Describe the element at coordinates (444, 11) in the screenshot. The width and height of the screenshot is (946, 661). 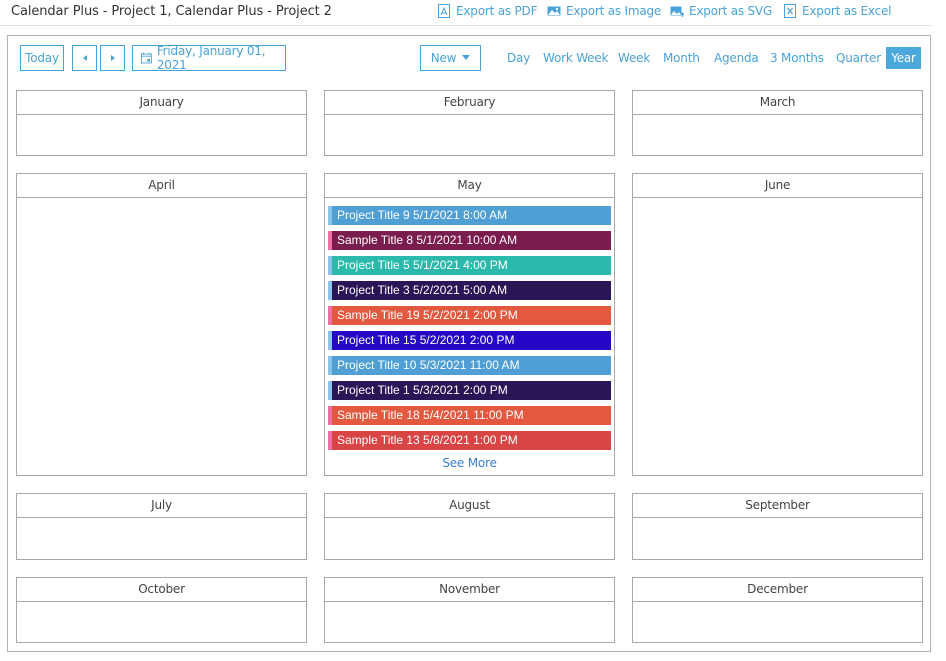
I see `pdf-icon` at that location.